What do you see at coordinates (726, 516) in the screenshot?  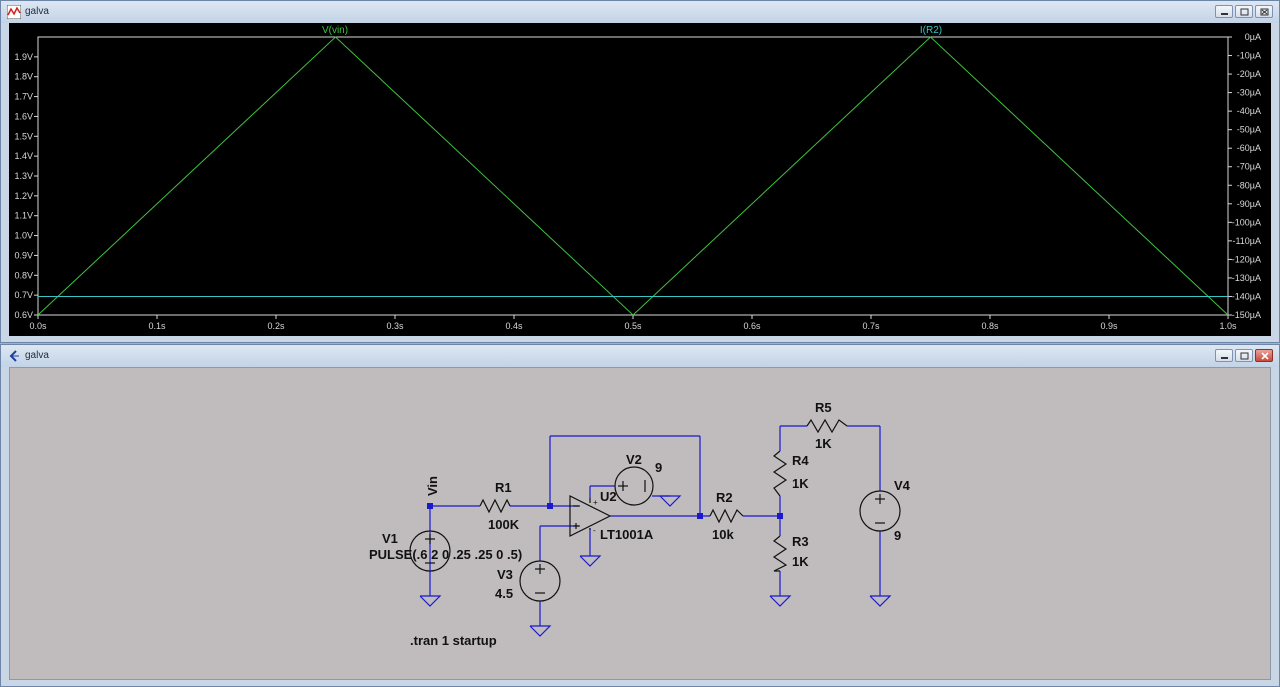 I see `resistor-r2` at bounding box center [726, 516].